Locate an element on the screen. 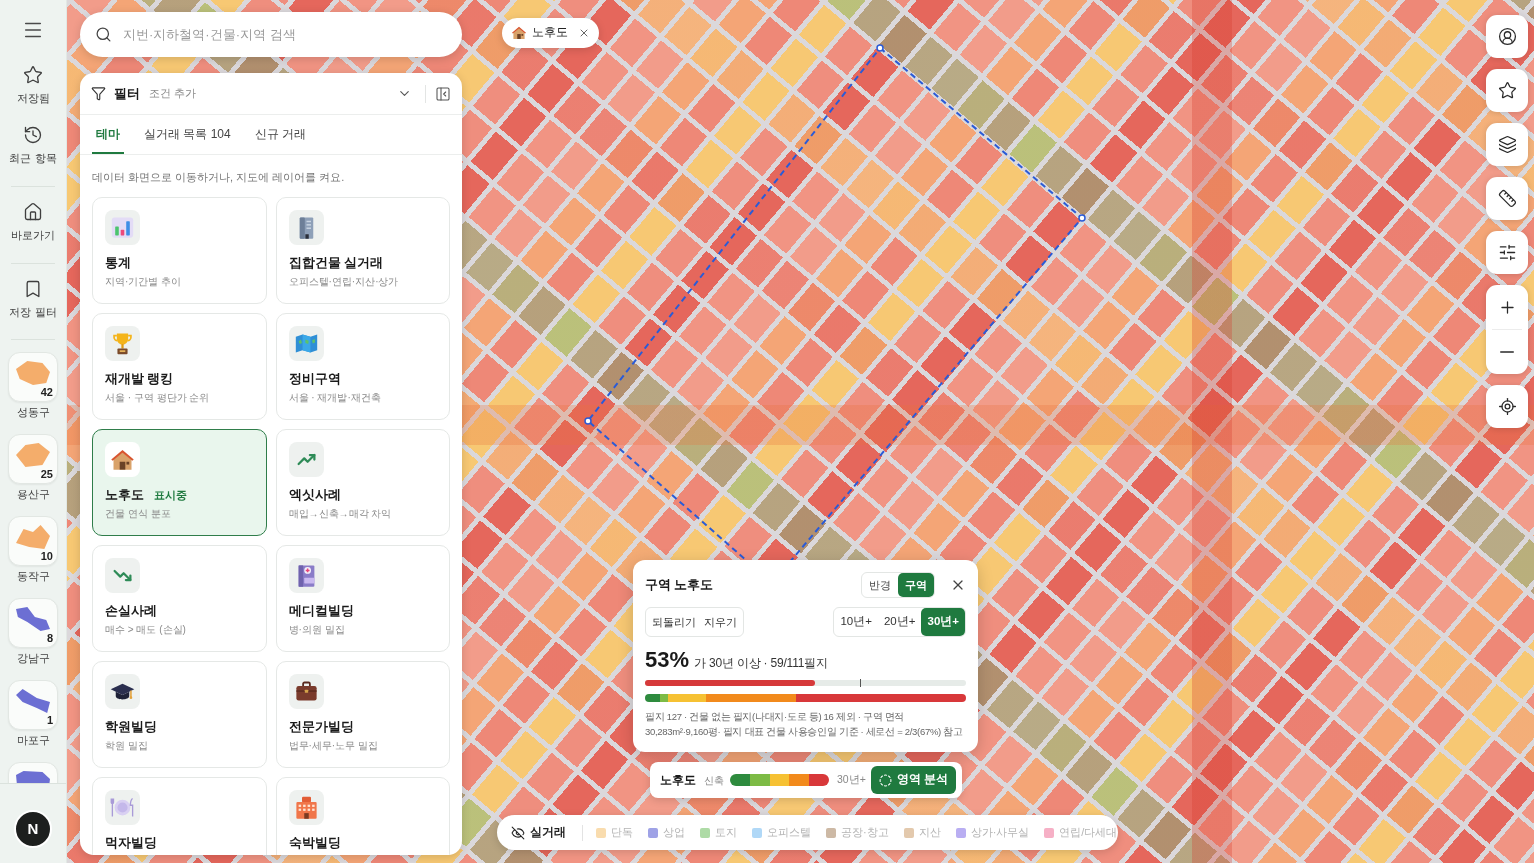 Image resolution: width=1534 pixels, height=863 pixels. region-button: 10 is located at coordinates (33, 541).